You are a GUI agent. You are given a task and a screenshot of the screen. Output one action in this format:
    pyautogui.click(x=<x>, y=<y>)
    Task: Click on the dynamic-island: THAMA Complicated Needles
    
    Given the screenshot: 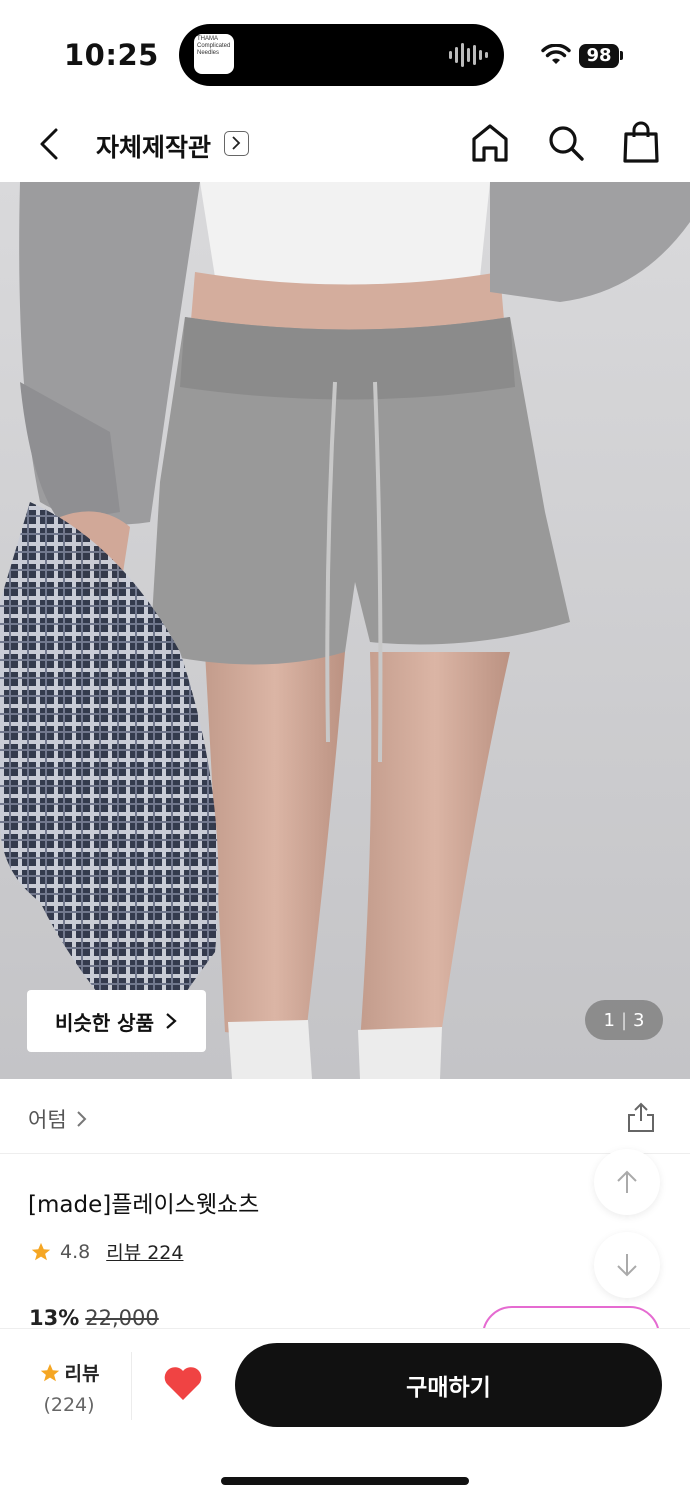 What is the action you would take?
    pyautogui.click(x=341, y=55)
    